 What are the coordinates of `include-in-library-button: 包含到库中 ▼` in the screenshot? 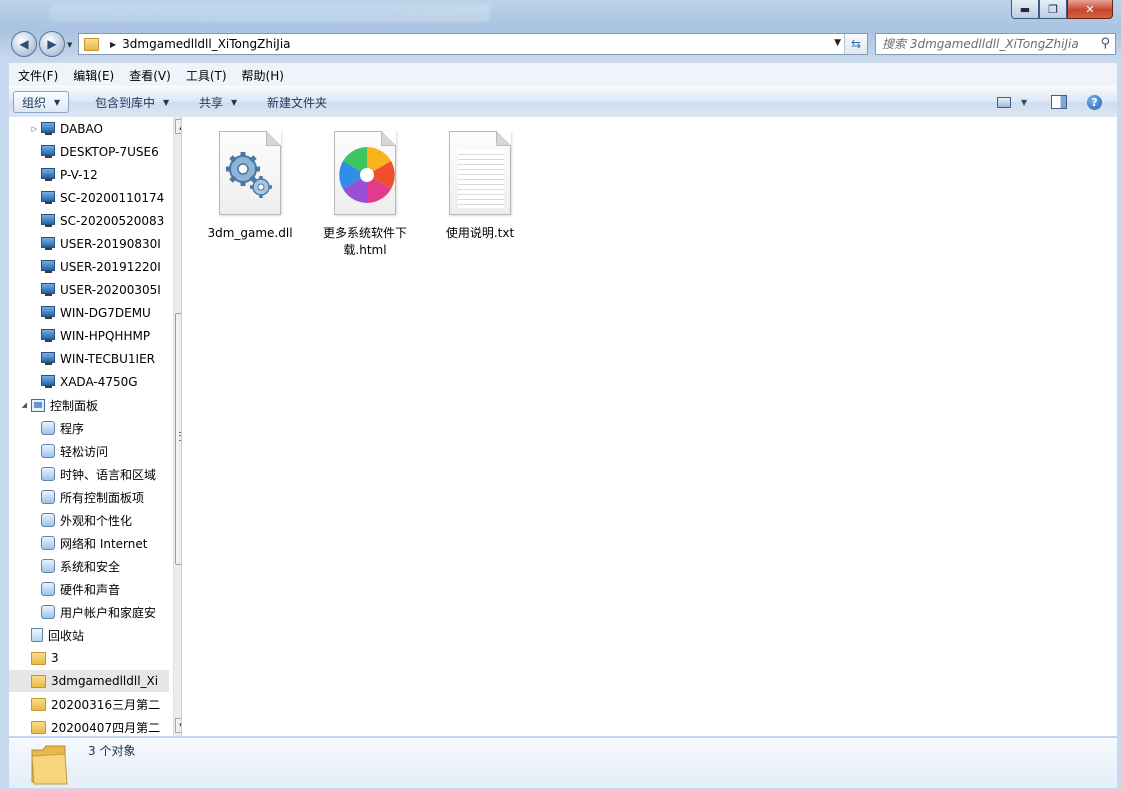 It's located at (132, 102).